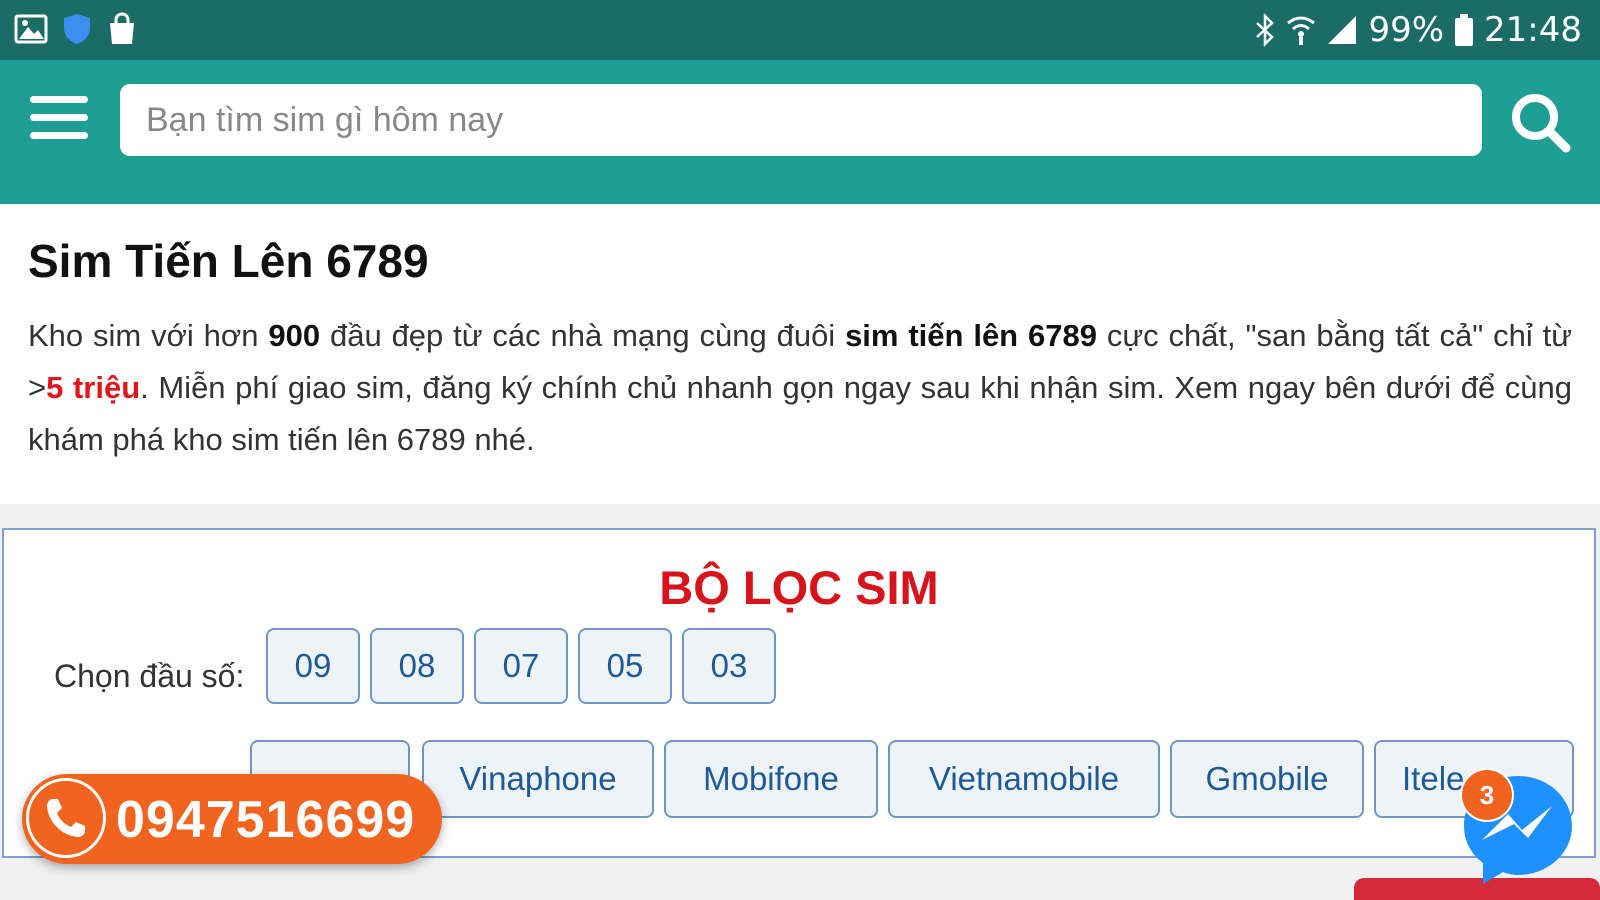 The height and width of the screenshot is (900, 1600). Describe the element at coordinates (800, 30) in the screenshot. I see `status-bar: 99% 21:48` at that location.